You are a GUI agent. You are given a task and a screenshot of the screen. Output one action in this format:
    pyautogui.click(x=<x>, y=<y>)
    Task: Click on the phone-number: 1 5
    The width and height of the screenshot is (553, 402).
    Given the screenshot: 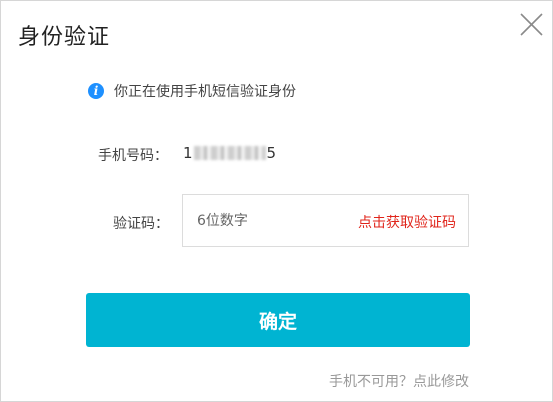 What is the action you would take?
    pyautogui.click(x=229, y=153)
    